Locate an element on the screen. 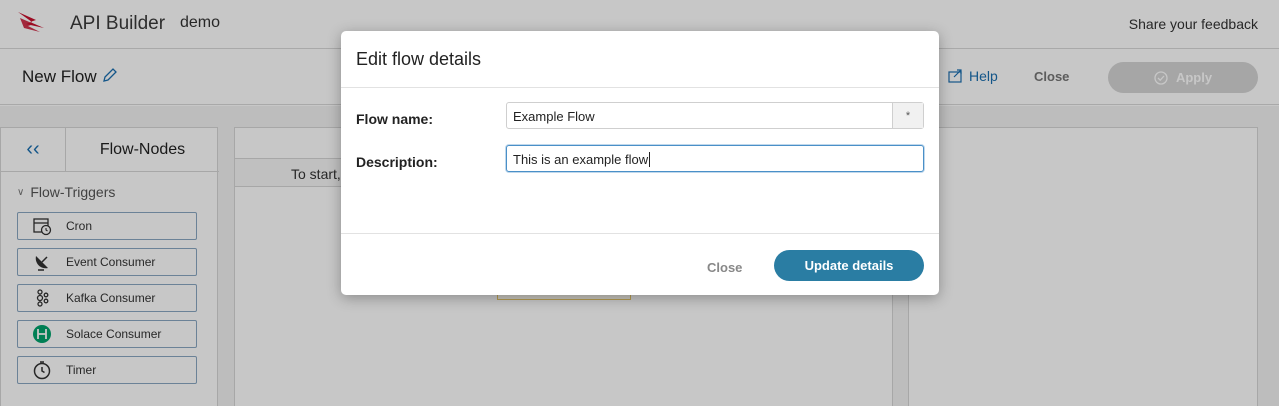 Image resolution: width=1279 pixels, height=406 pixels. description-label: Description: is located at coordinates (397, 162).